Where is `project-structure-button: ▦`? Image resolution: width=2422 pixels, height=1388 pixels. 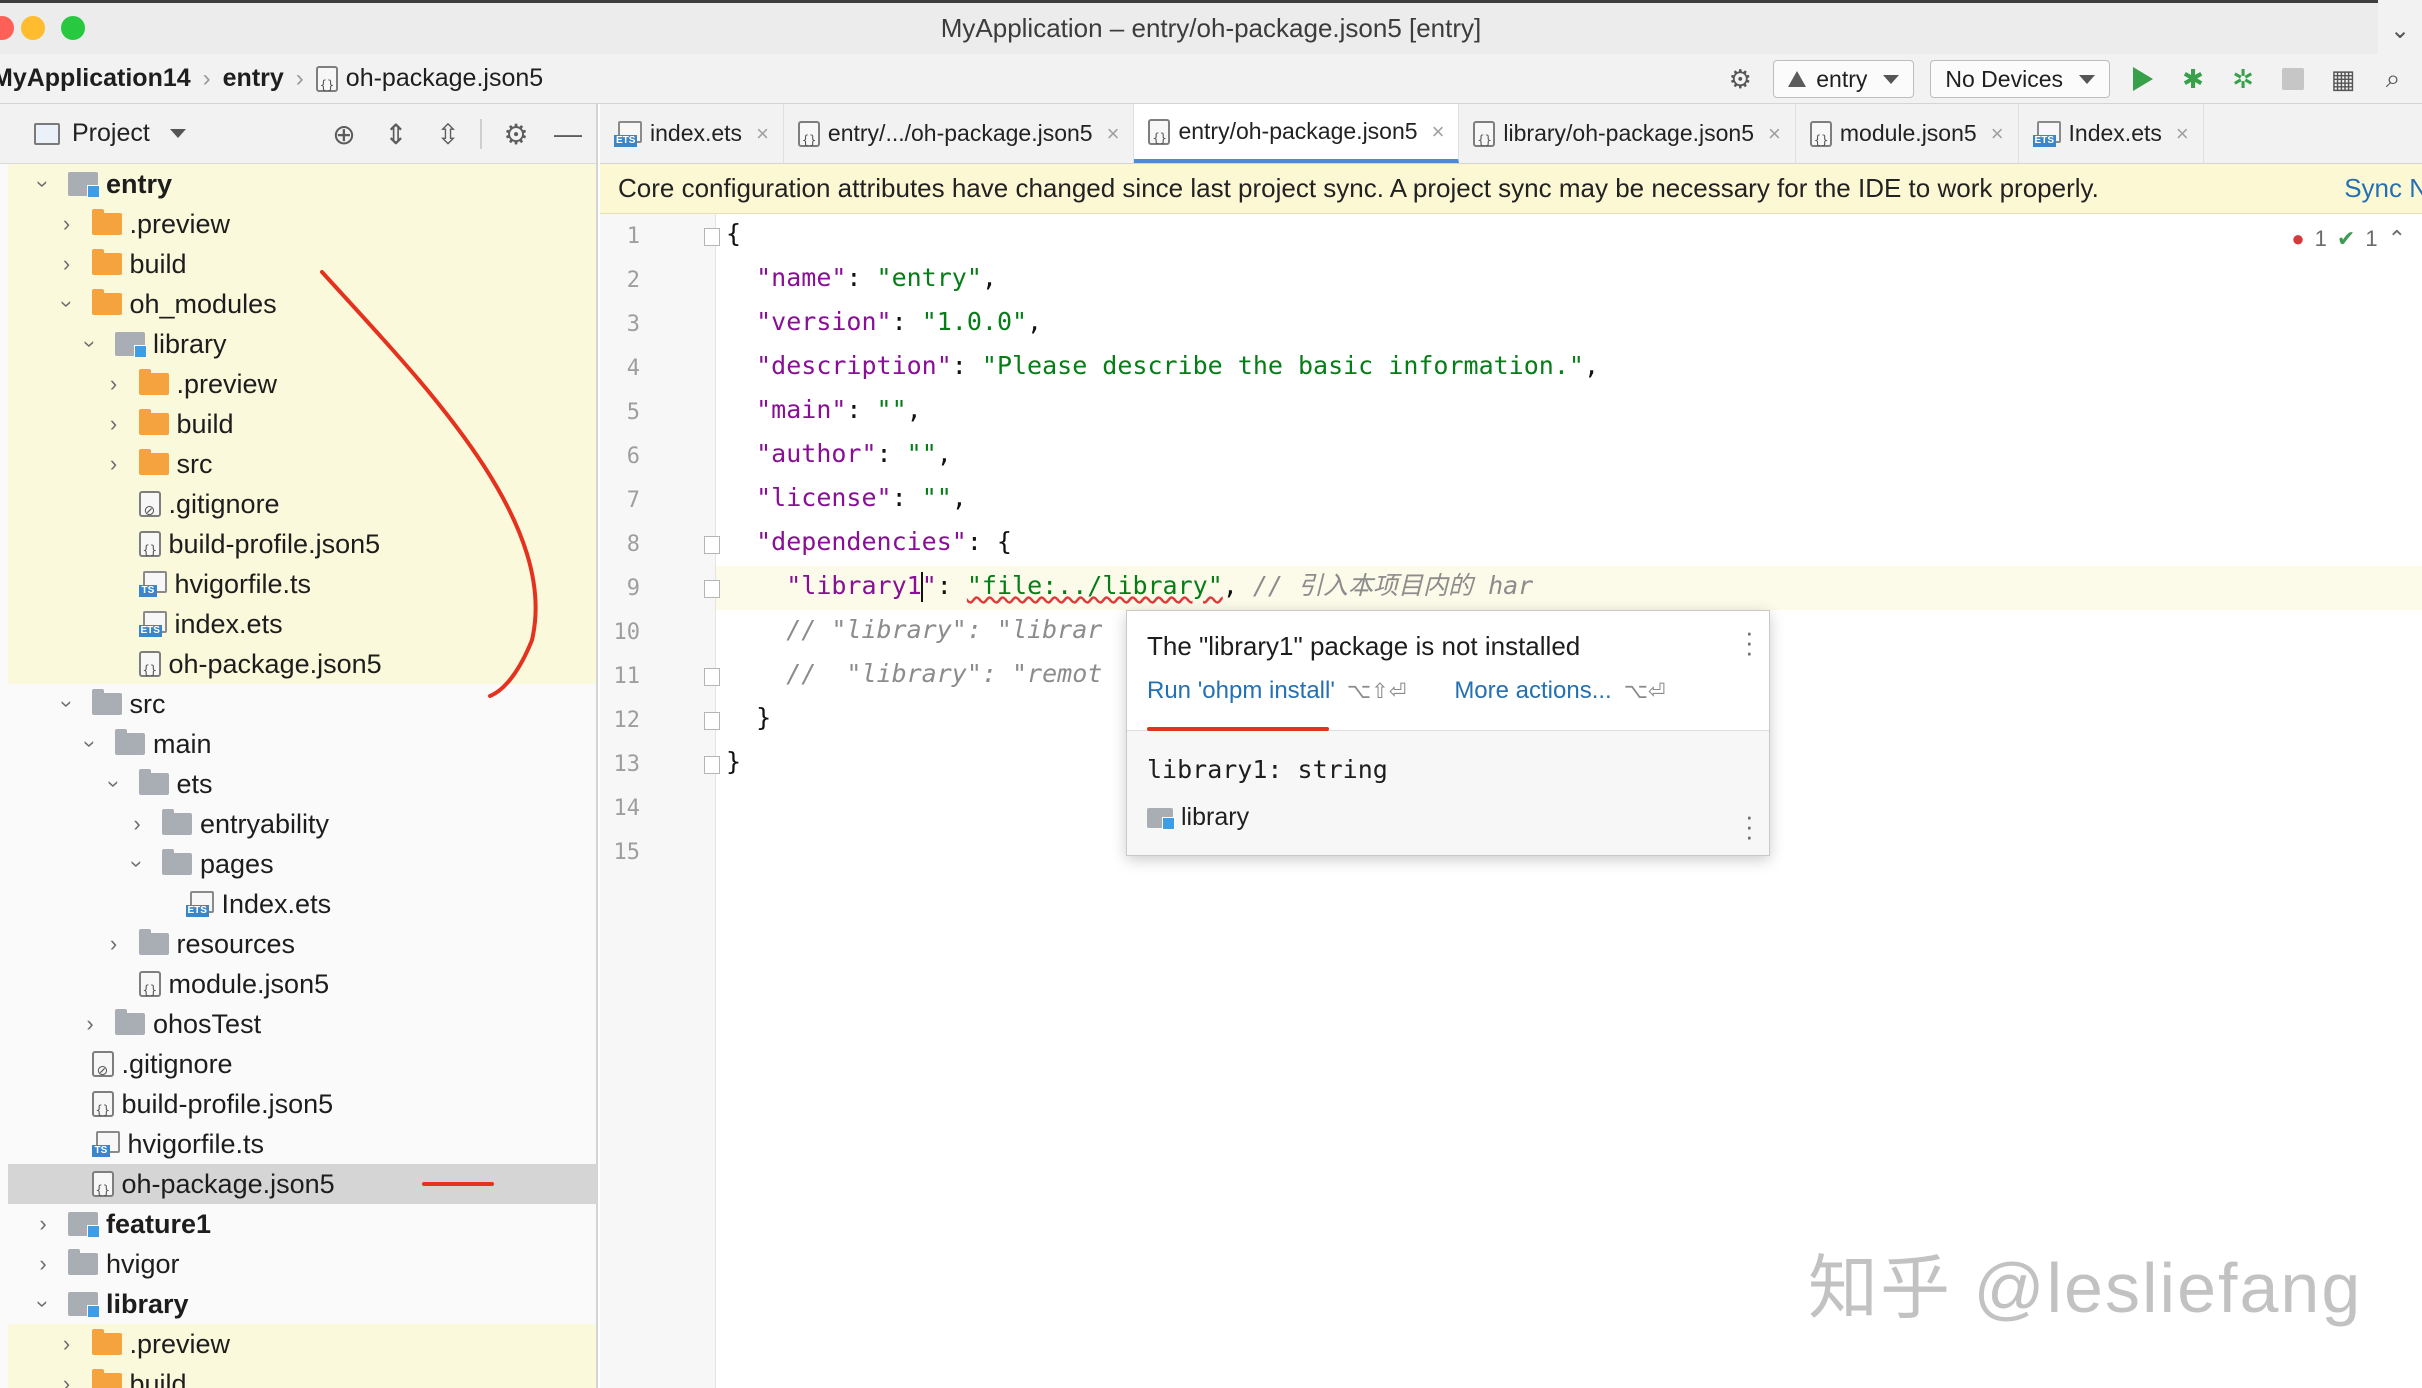 project-structure-button: ▦ is located at coordinates (2343, 79).